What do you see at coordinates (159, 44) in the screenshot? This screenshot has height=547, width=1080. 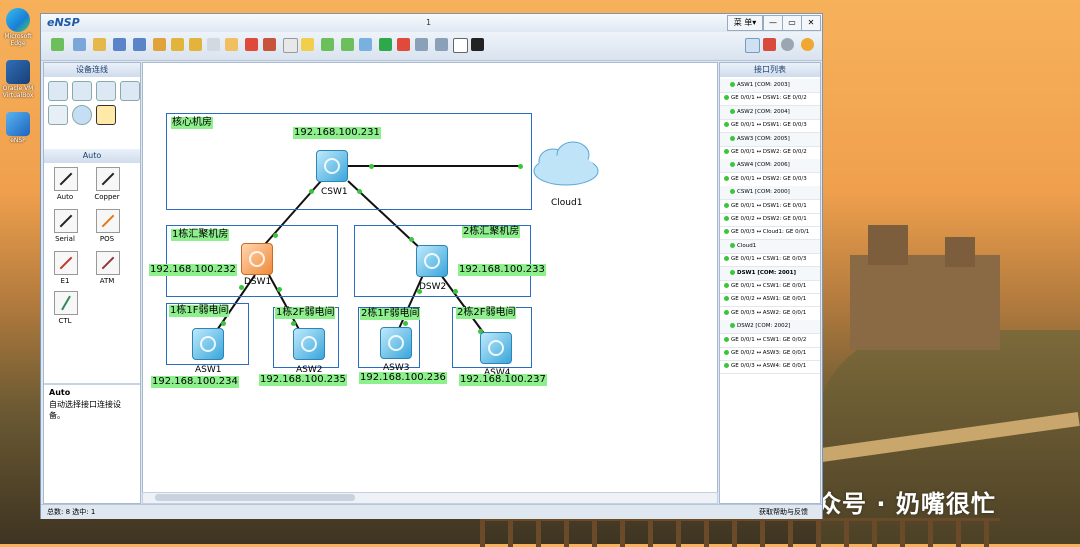 I see `print-icon` at bounding box center [159, 44].